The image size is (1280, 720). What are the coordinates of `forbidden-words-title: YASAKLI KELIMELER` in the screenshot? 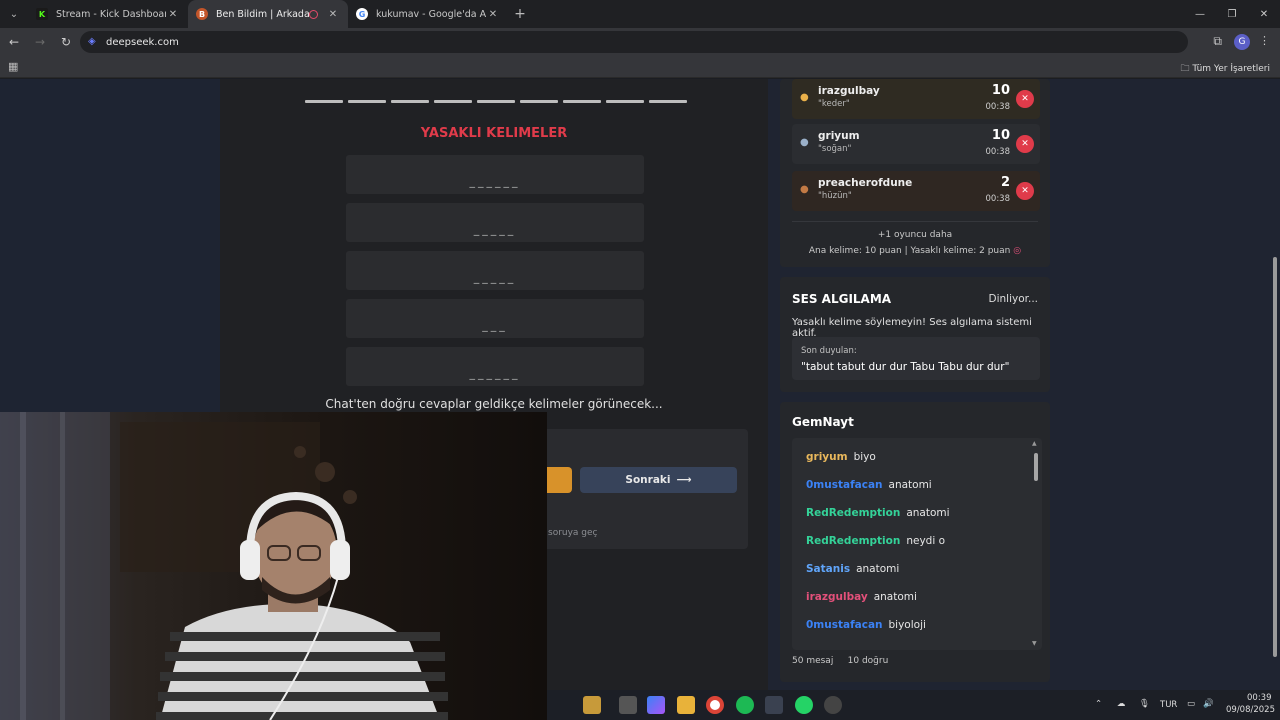 It's located at (494, 133).